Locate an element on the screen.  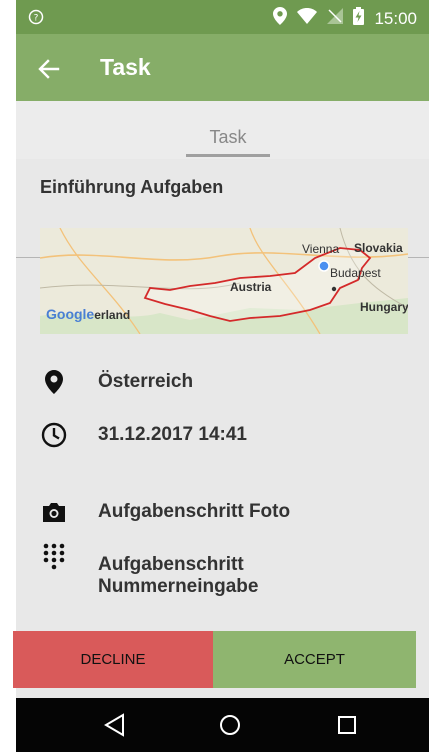
location-row: Österreich is located at coordinates (116, 382).